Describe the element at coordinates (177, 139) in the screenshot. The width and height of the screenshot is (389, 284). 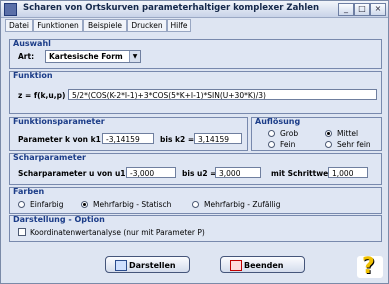
I see `k-bis-label: bis k2 =` at that location.